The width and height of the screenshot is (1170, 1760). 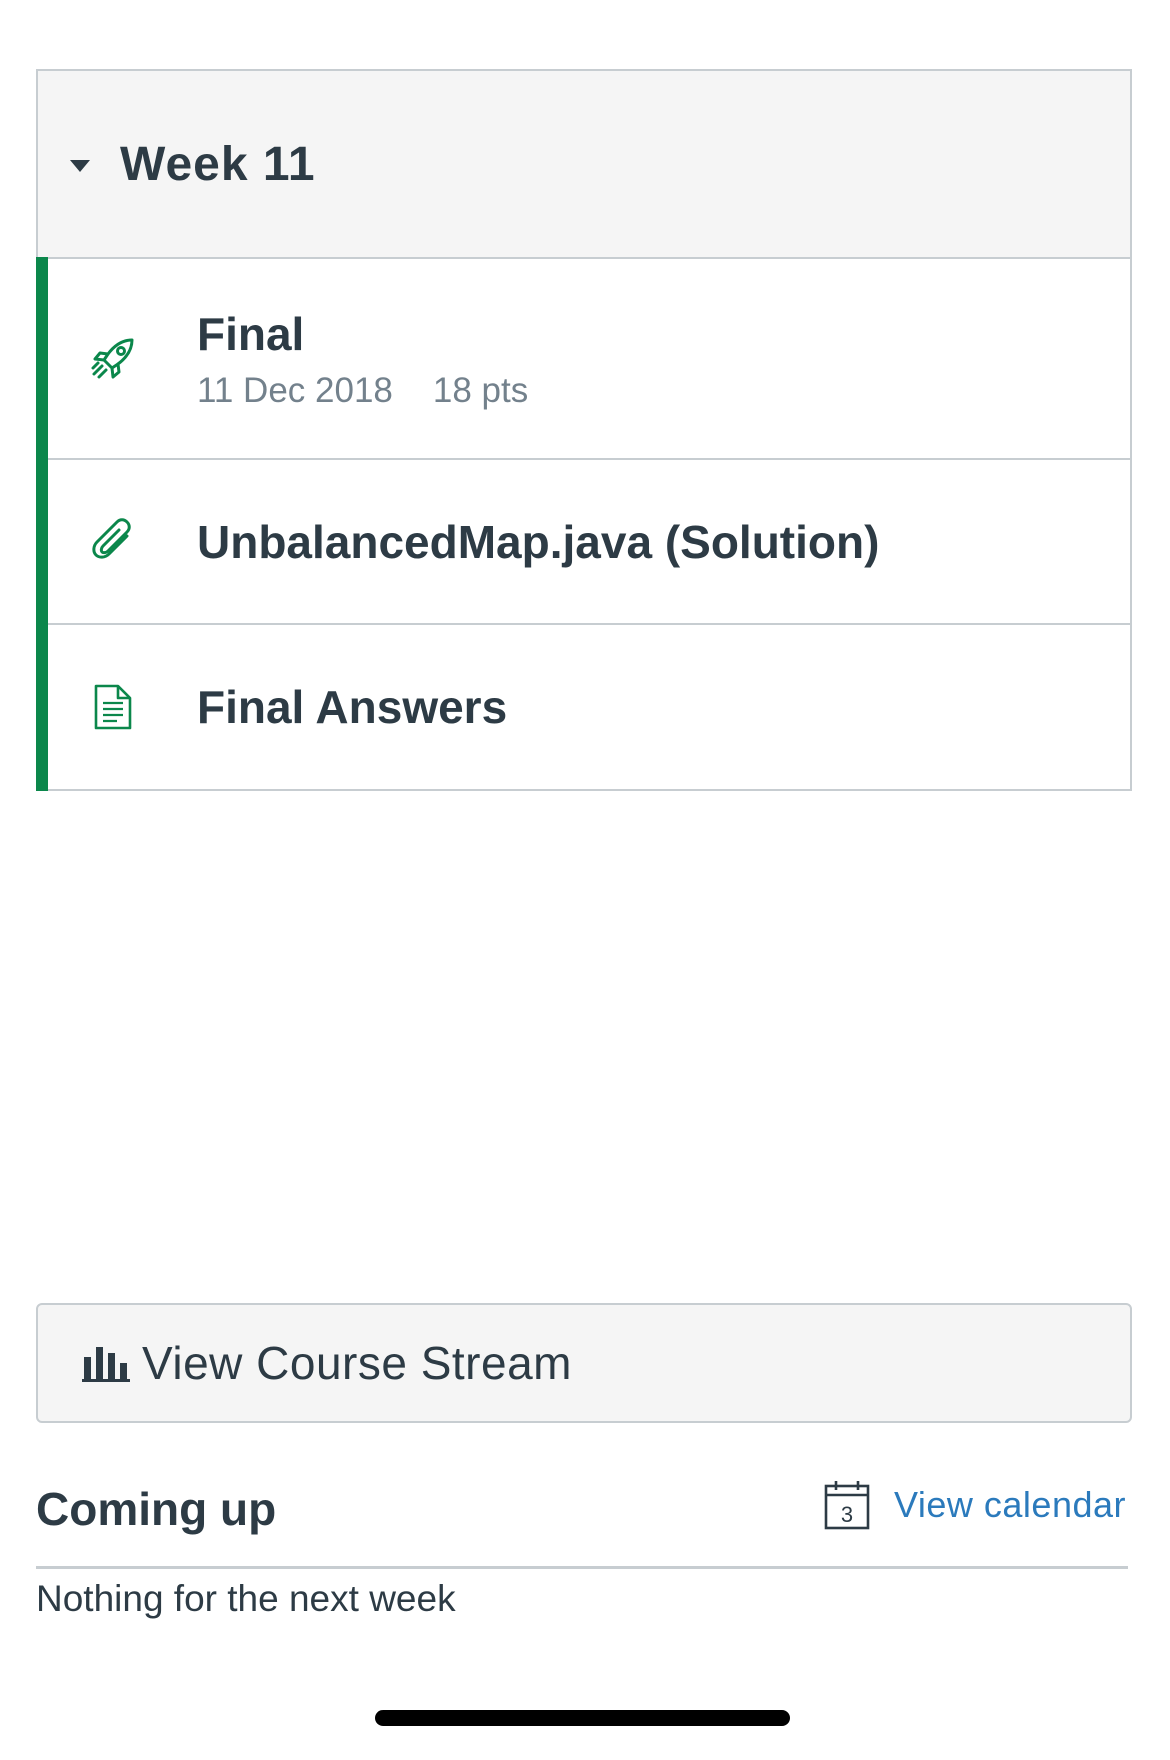 I want to click on calendar-icon-day: 3, so click(x=847, y=1514).